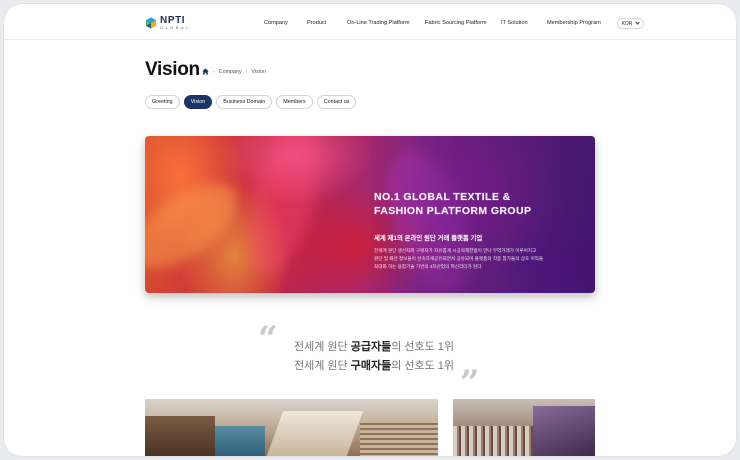  What do you see at coordinates (423, 366) in the screenshot?
I see `quote-line-2-suffix: 의 선호도 1위` at bounding box center [423, 366].